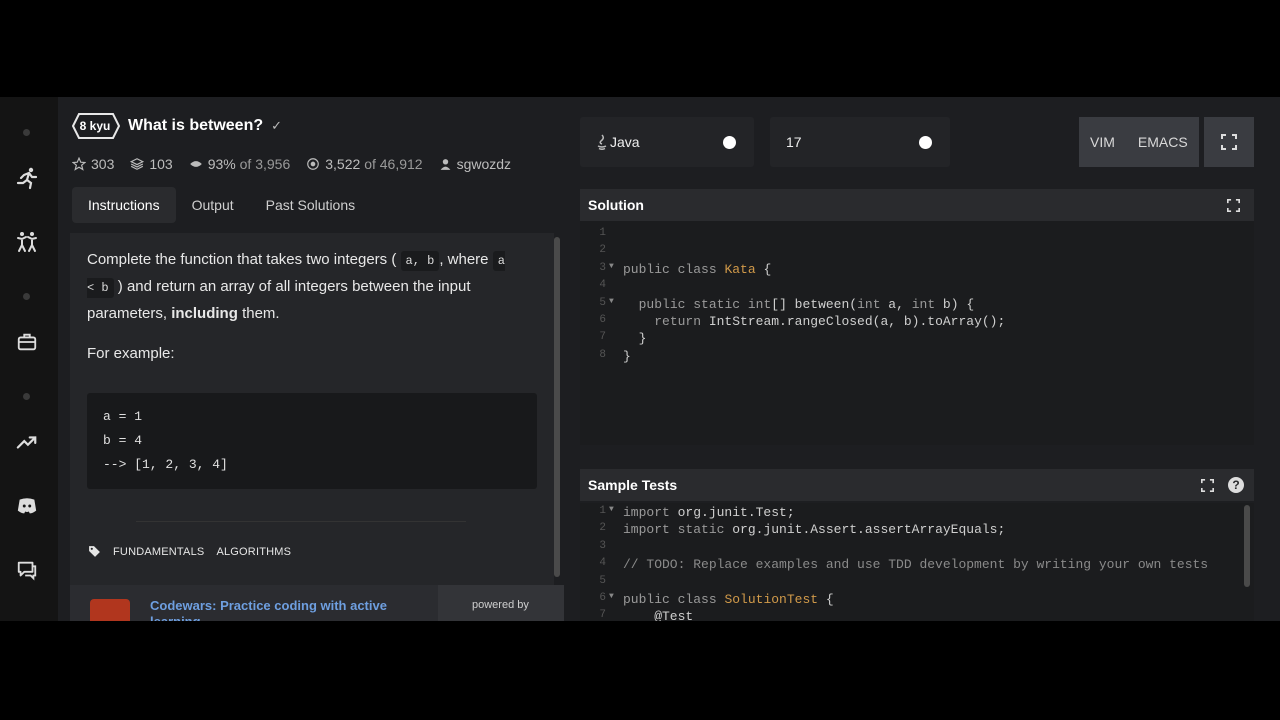 This screenshot has width=1280, height=720. What do you see at coordinates (658, 615) in the screenshot?
I see `code-text: @Test` at bounding box center [658, 615].